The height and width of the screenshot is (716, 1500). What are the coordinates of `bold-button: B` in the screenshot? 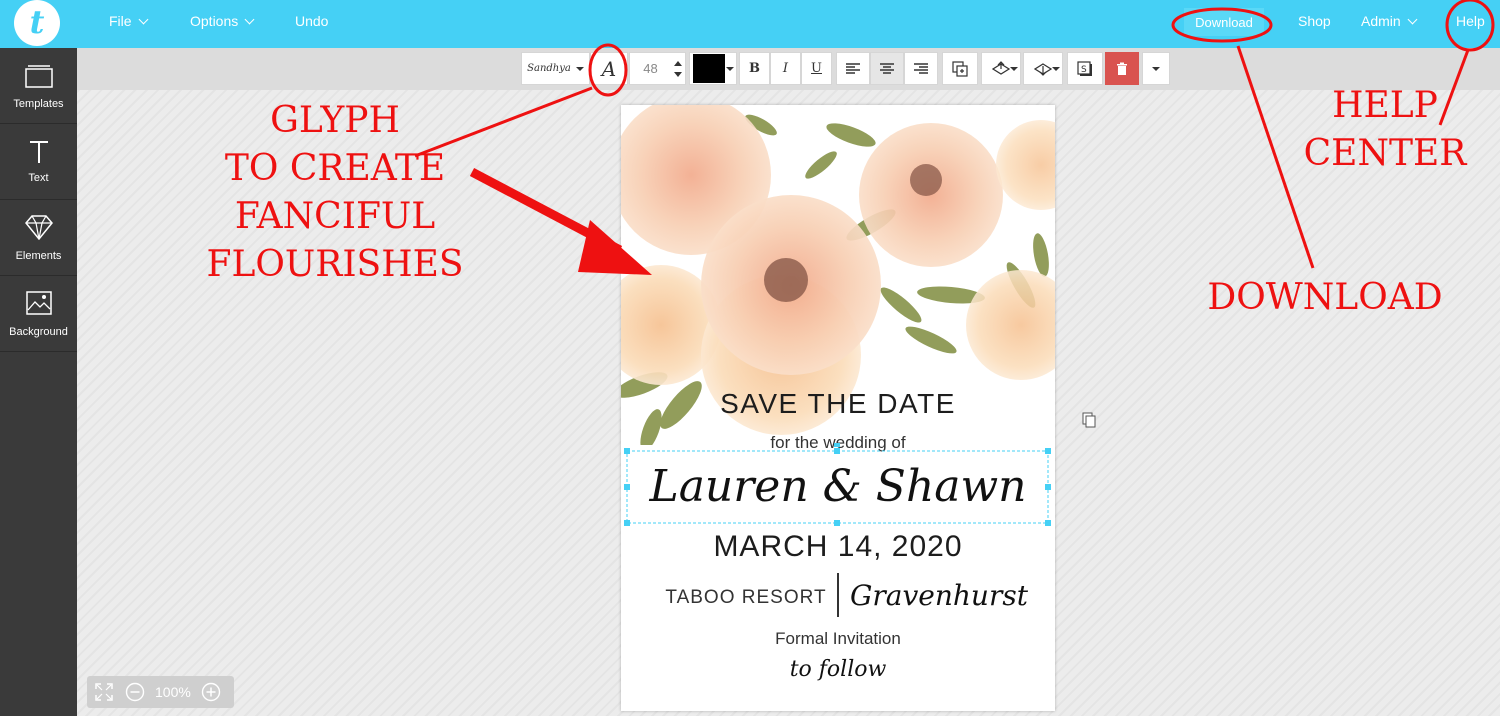 It's located at (754, 68).